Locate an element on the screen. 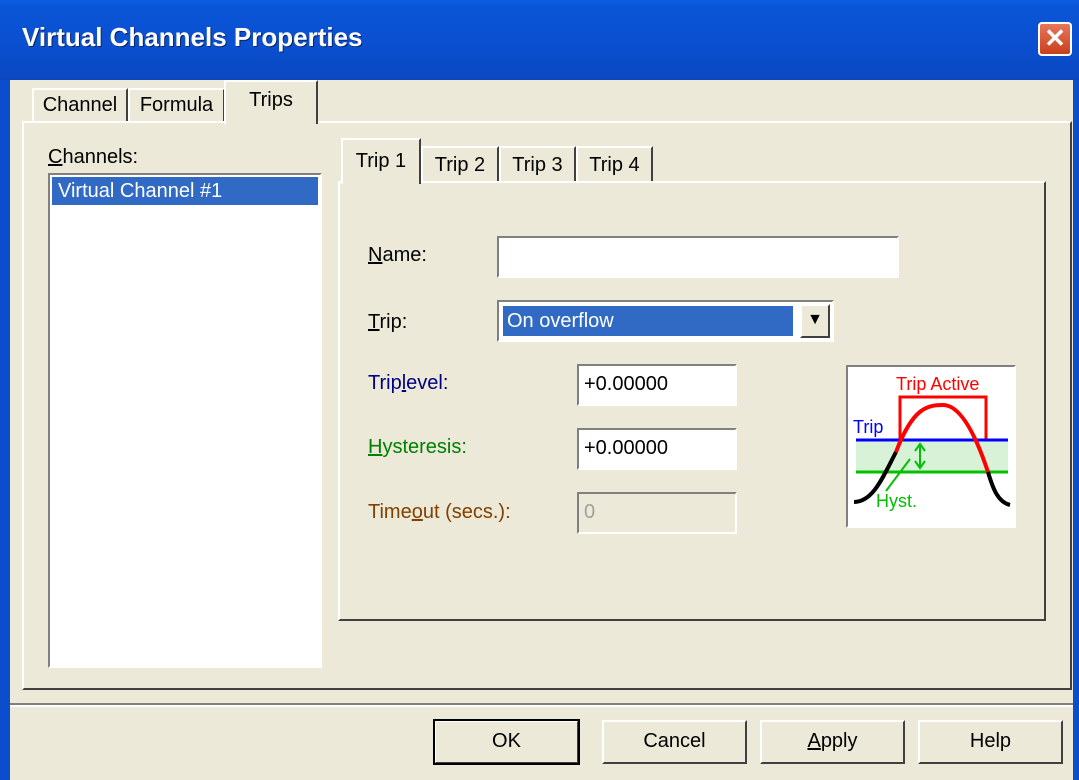 The width and height of the screenshot is (1079, 780). tab-trip-4-label: Trip 4 is located at coordinates (614, 165).